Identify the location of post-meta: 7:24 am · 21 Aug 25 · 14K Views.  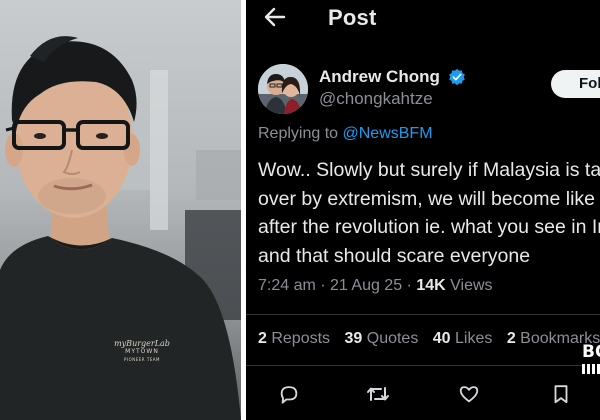
(375, 286).